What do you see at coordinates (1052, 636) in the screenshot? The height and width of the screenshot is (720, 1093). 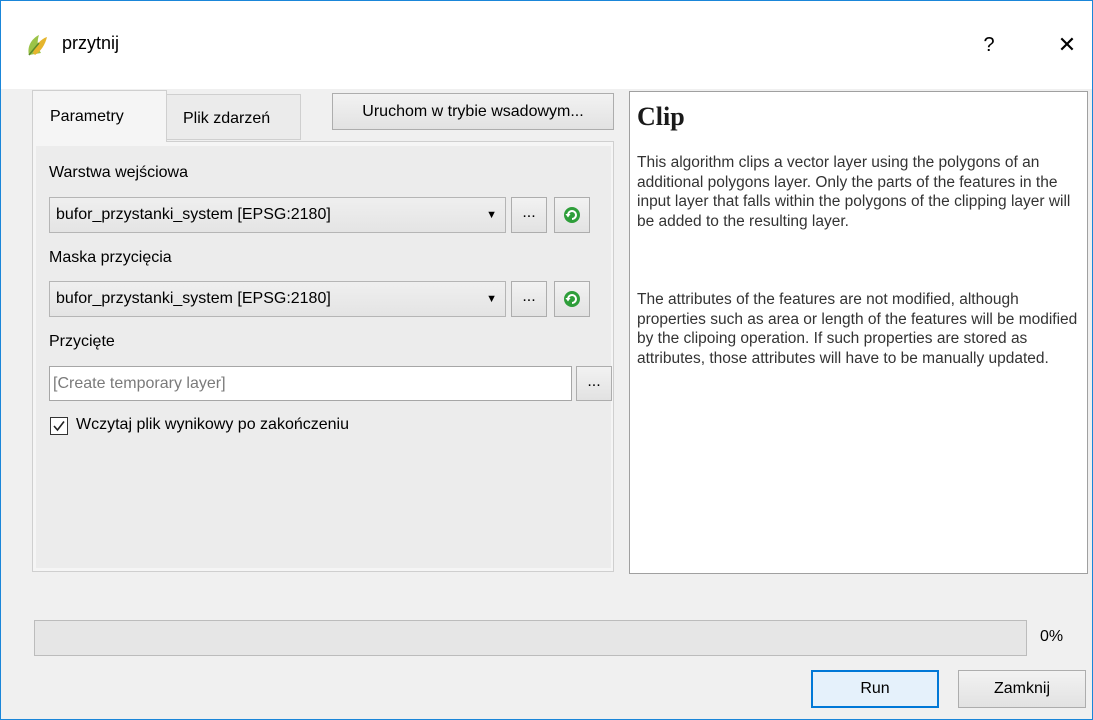 I see `progress-percent: 0%` at bounding box center [1052, 636].